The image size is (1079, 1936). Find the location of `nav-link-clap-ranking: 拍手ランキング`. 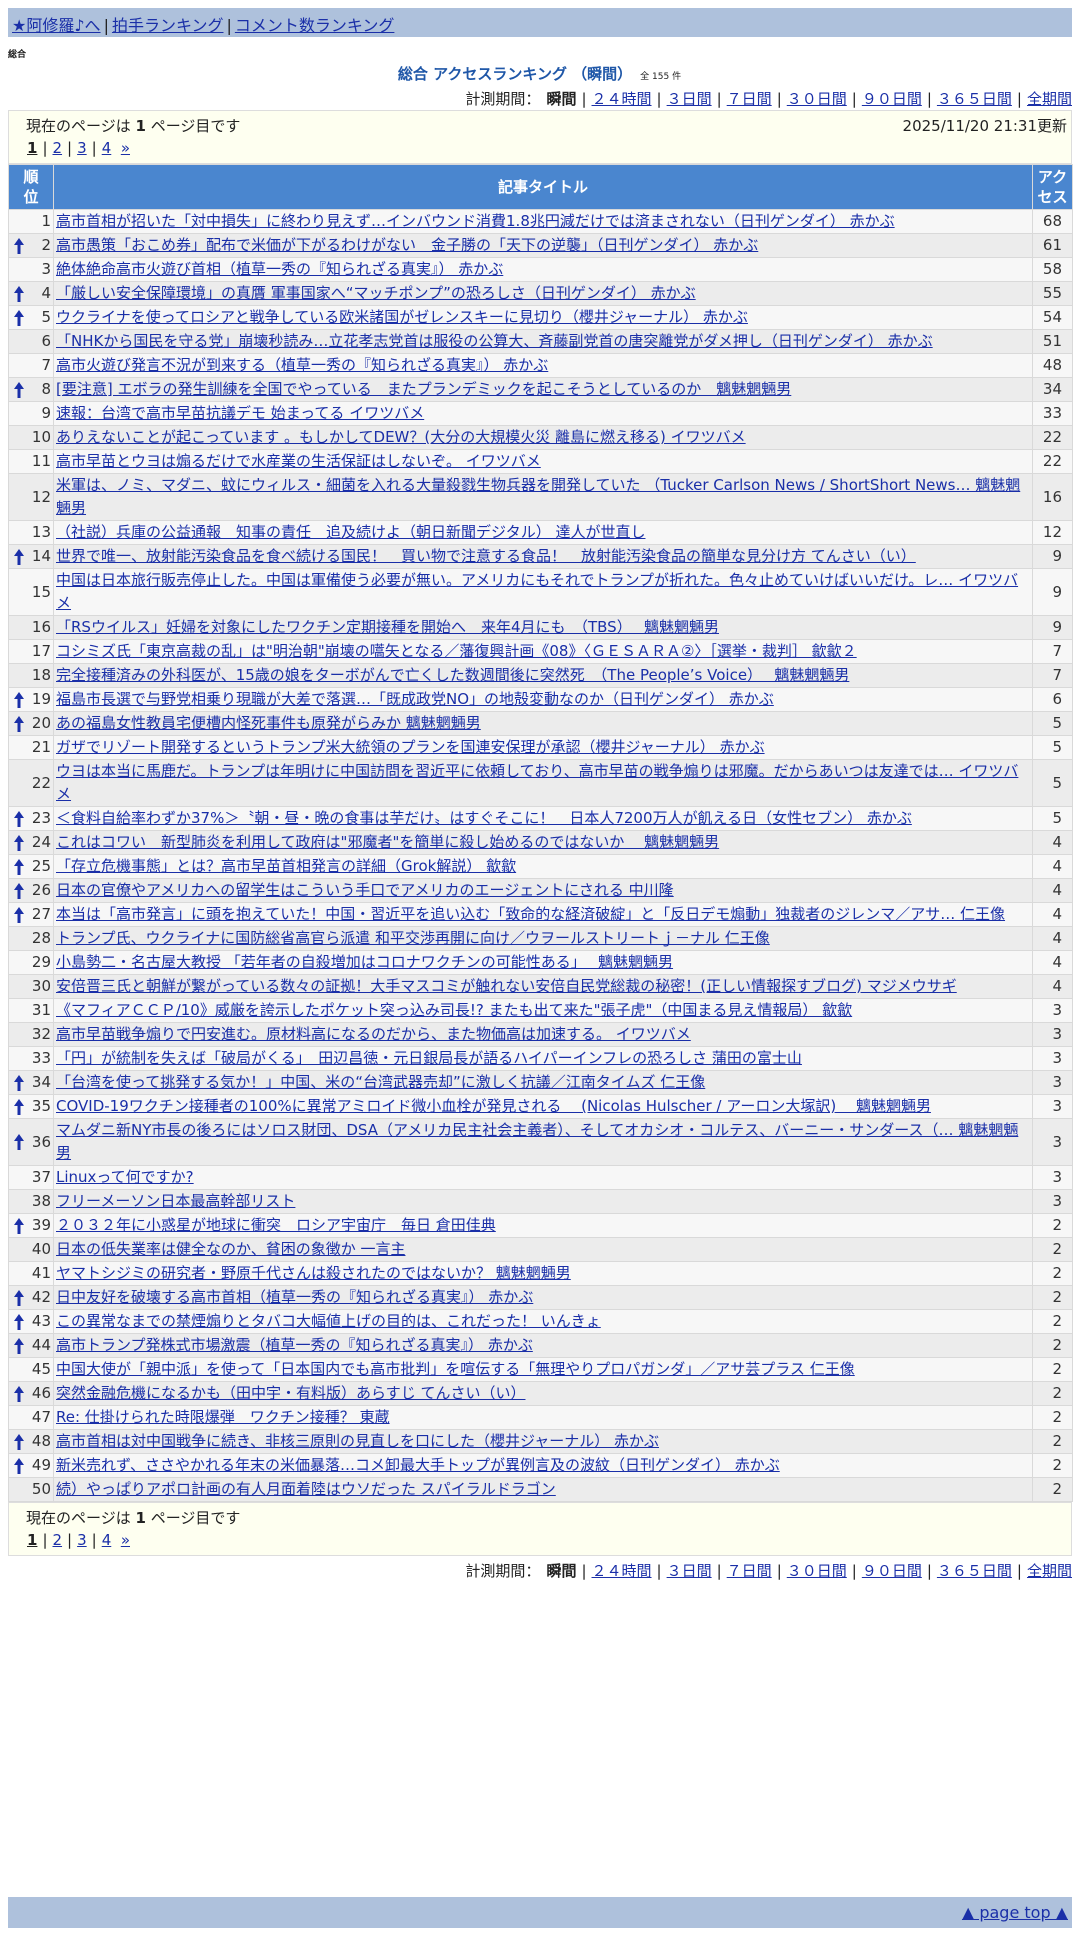

nav-link-clap-ranking: 拍手ランキング is located at coordinates (168, 25).